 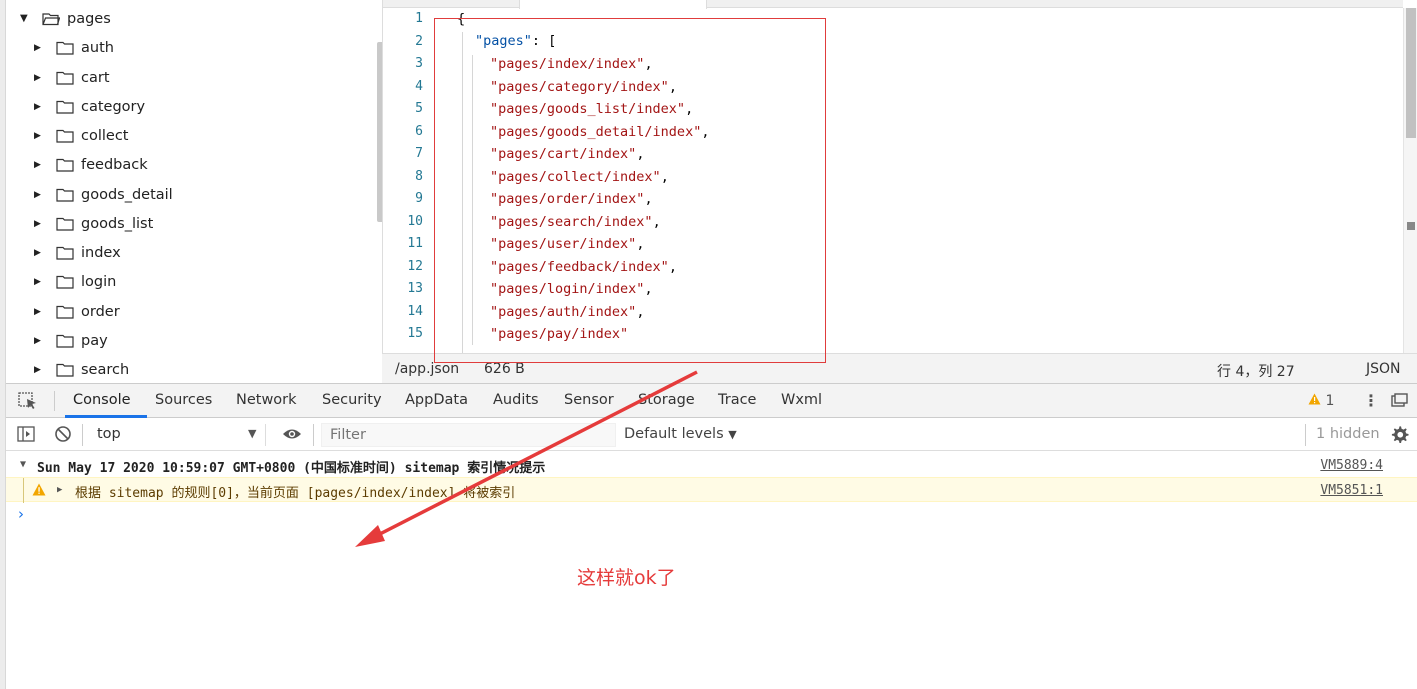 What do you see at coordinates (626, 578) in the screenshot?
I see `annotation-text: 这样就ok了` at bounding box center [626, 578].